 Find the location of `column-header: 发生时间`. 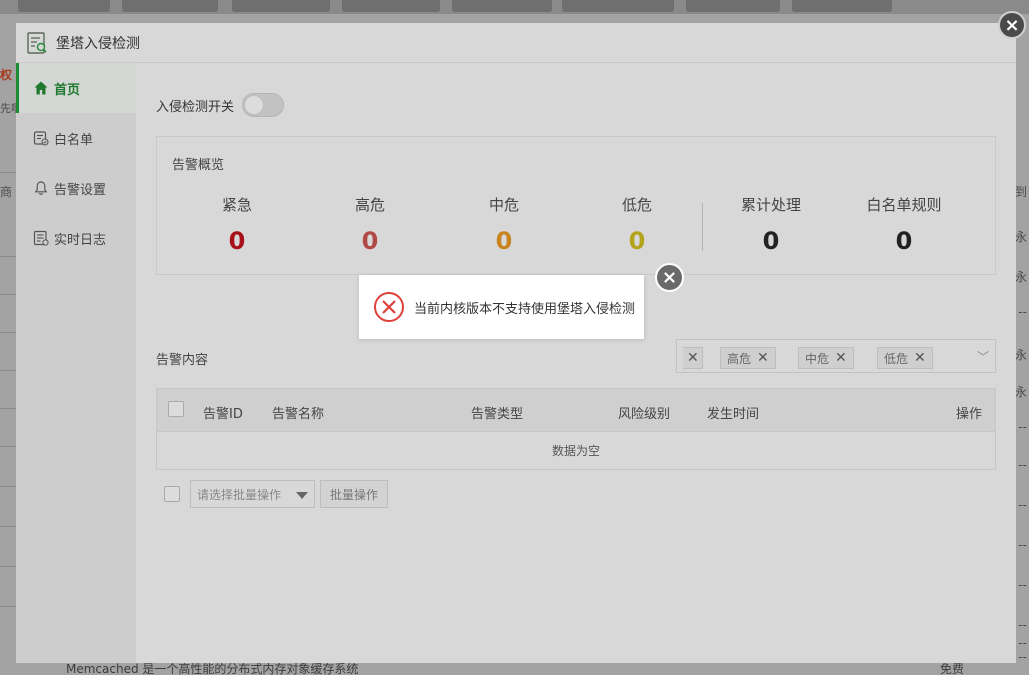

column-header: 发生时间 is located at coordinates (733, 414).